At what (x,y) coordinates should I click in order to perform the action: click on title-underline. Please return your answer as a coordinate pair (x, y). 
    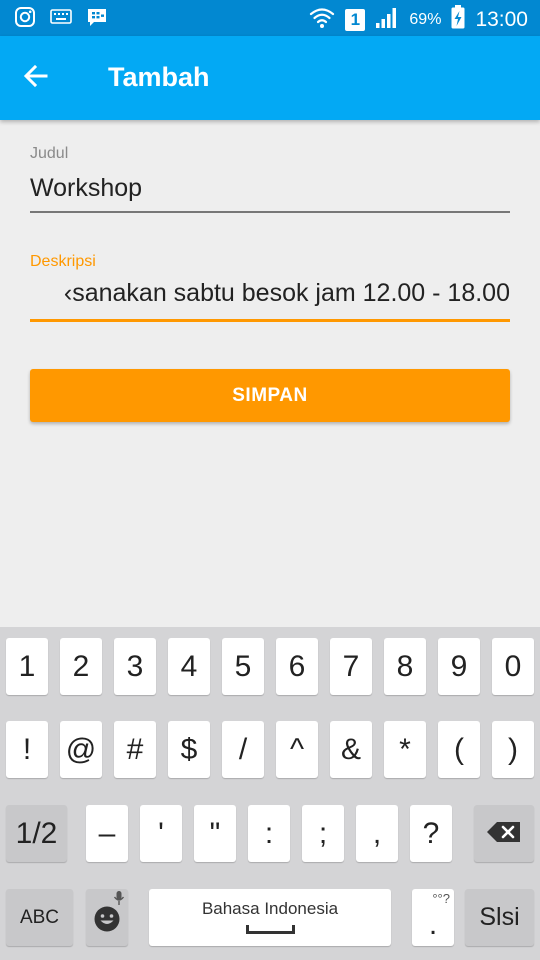
    Looking at the image, I should click on (270, 212).